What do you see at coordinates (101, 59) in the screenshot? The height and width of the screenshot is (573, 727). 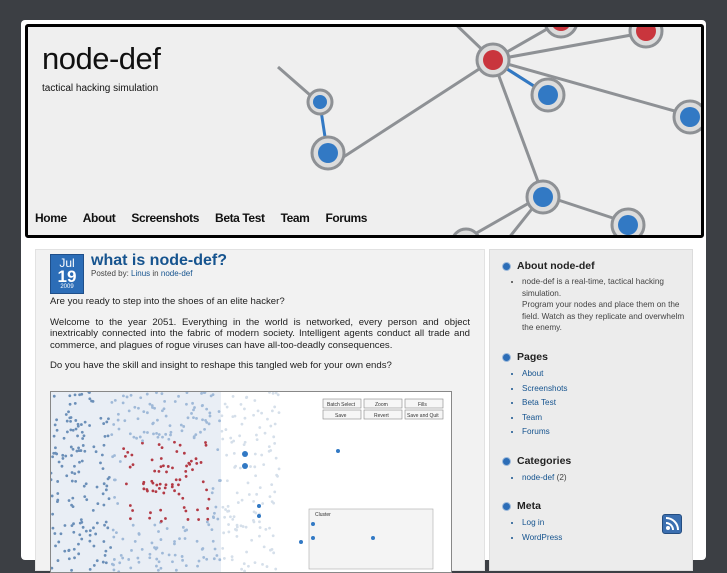 I see `site-title: node-def` at bounding box center [101, 59].